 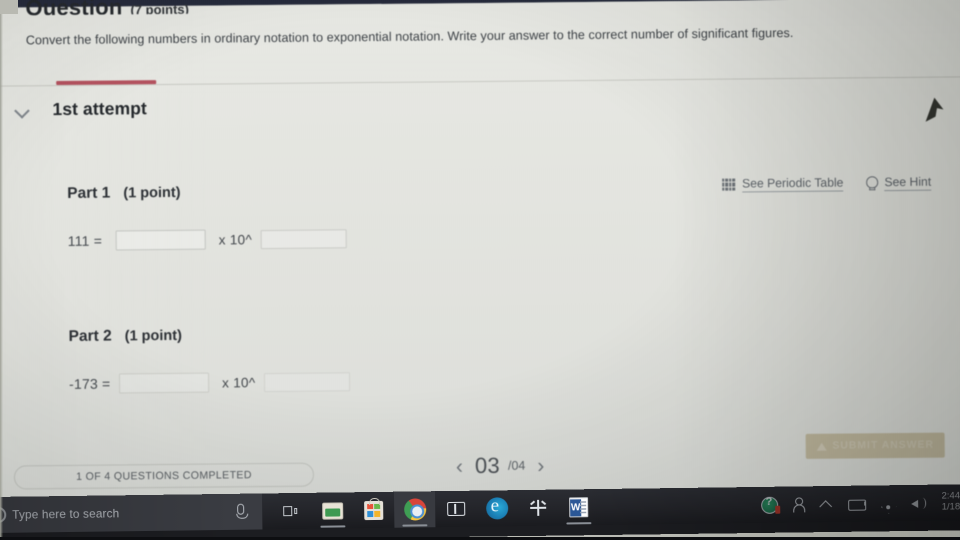 I want to click on clock-date: 1/18, so click(x=950, y=507).